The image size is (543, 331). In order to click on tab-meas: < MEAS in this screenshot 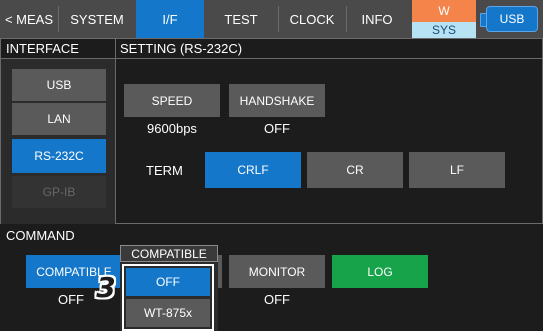, I will do `click(29, 19)`.